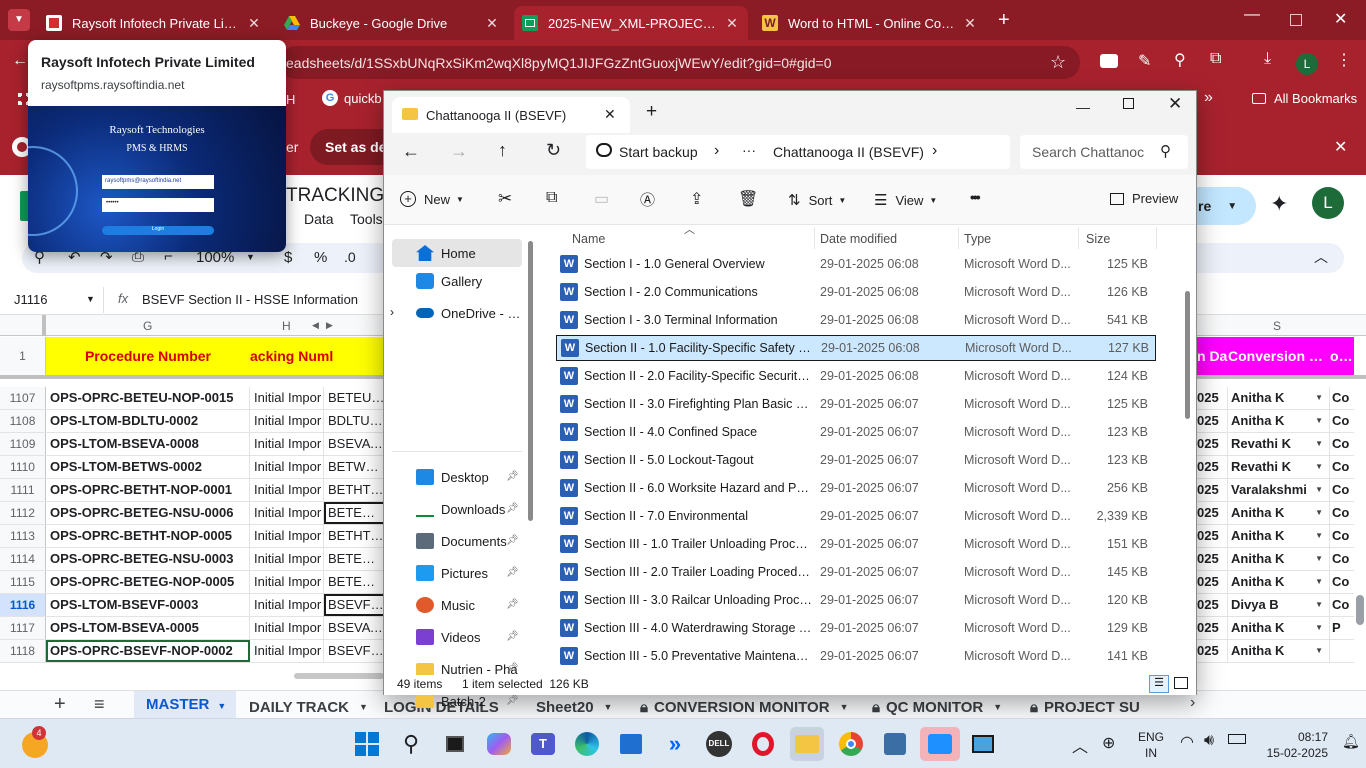  What do you see at coordinates (1159, 684) in the screenshot?
I see `details-view-icon: ☰` at bounding box center [1159, 684].